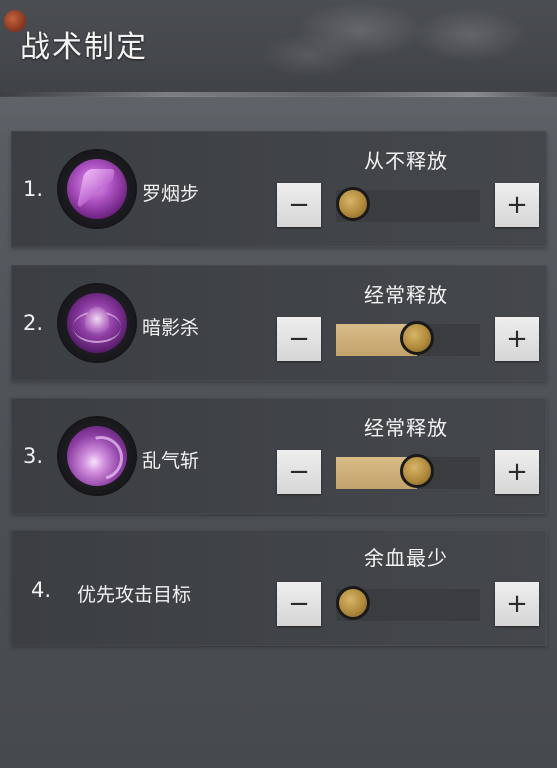  I want to click on tactic-row-1: 1. 罗烟步 从不释放 − +, so click(279, 189).